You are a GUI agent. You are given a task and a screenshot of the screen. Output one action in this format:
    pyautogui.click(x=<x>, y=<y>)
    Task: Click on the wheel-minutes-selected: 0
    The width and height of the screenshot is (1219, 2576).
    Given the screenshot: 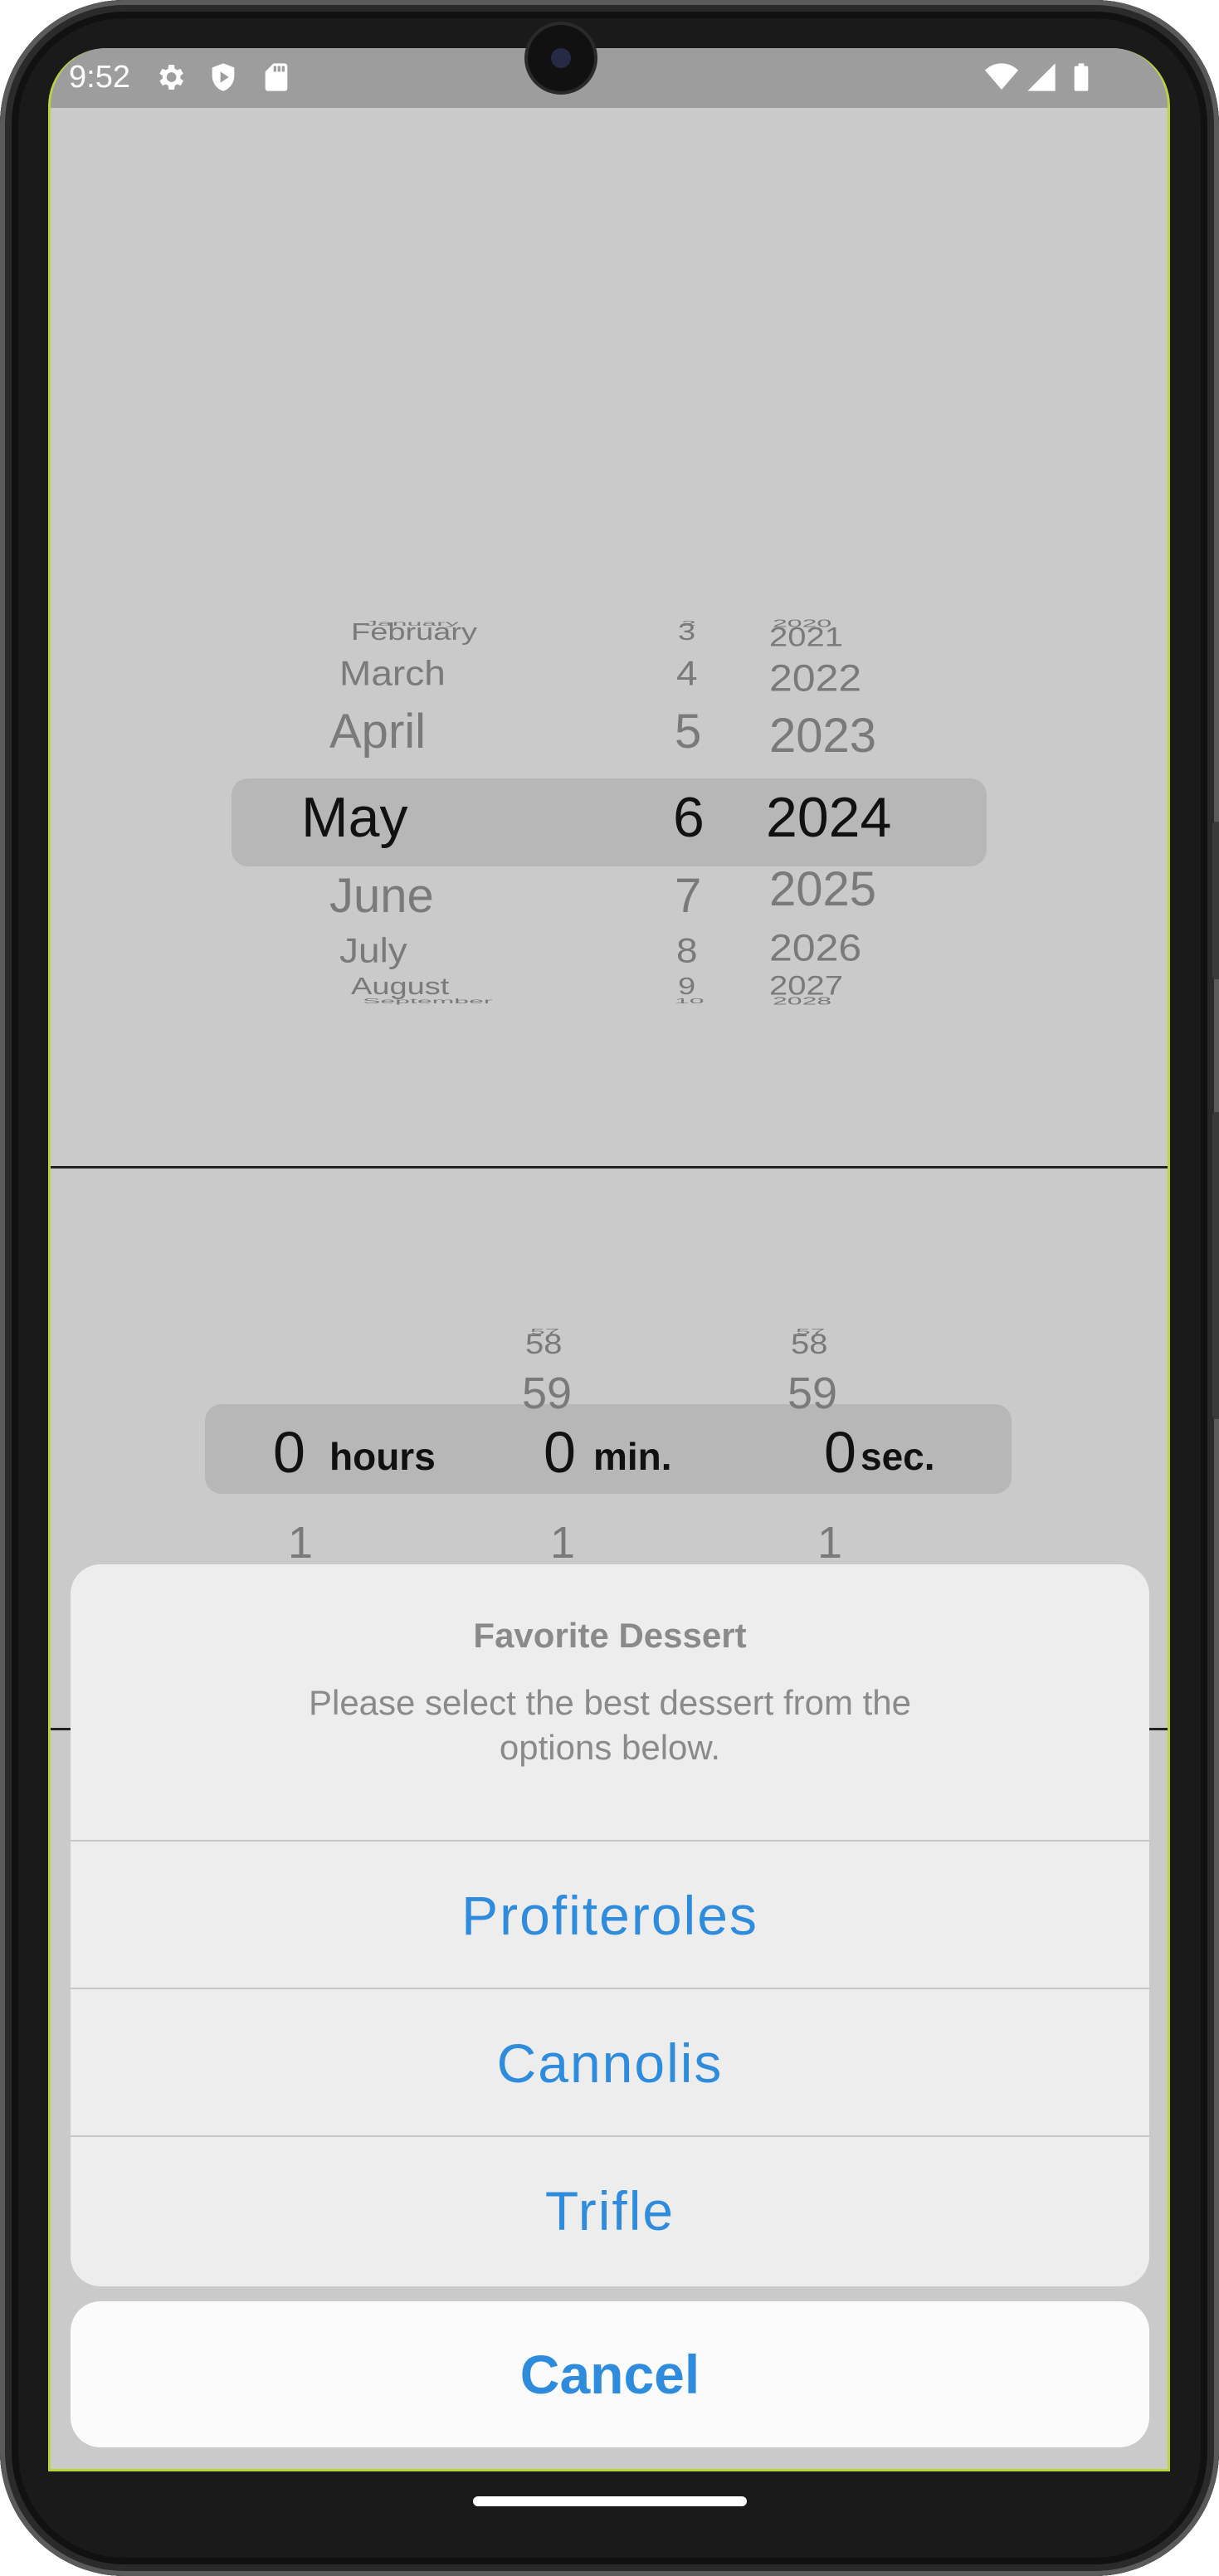 What is the action you would take?
    pyautogui.click(x=560, y=1453)
    